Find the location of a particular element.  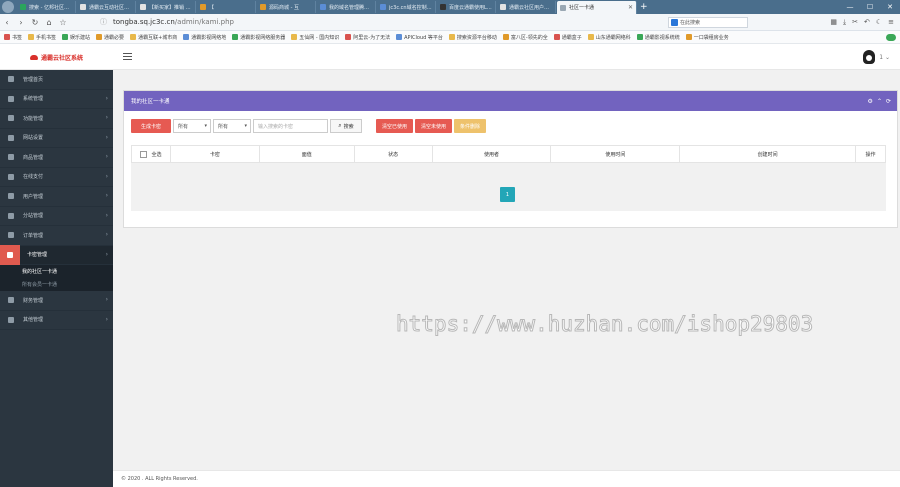

bookmark-item: 通霸互联+城市商 is located at coordinates (153, 37).